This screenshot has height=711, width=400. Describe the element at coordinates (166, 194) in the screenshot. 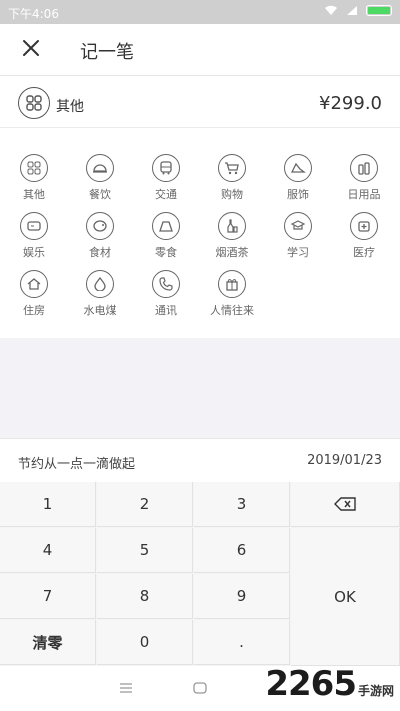

I see `category-label: 交通` at that location.